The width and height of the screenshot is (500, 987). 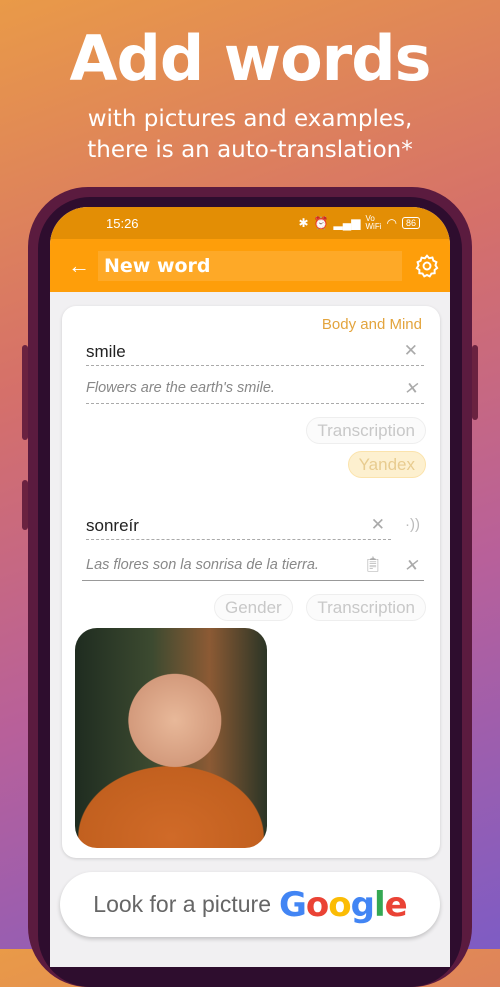 What do you see at coordinates (427, 266) in the screenshot?
I see `gear-icon` at bounding box center [427, 266].